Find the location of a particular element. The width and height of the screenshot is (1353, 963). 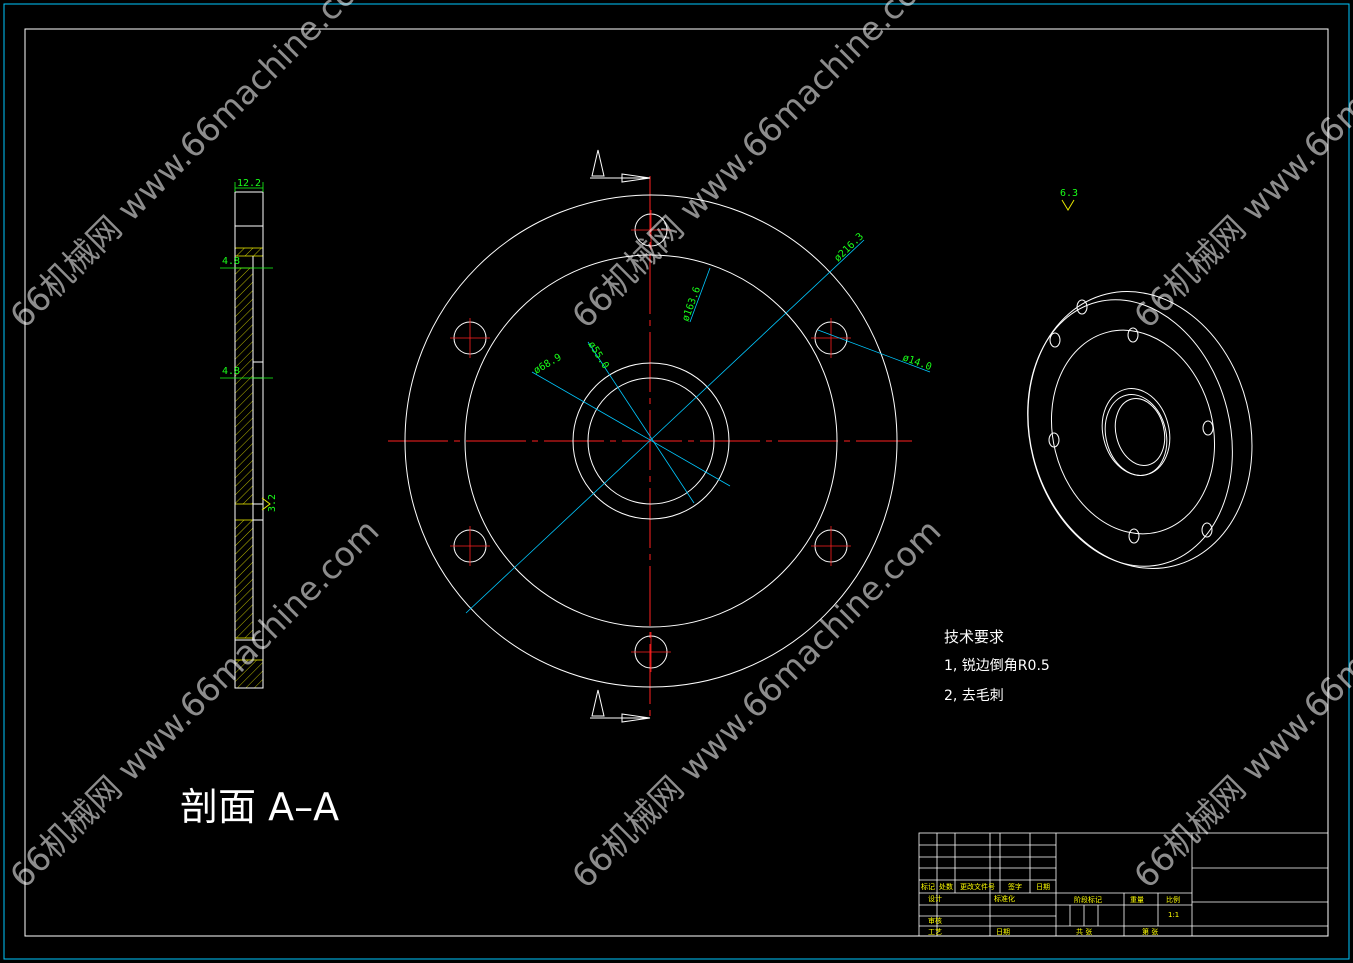

dim-bore-inner: ø55.0 is located at coordinates (597, 355).